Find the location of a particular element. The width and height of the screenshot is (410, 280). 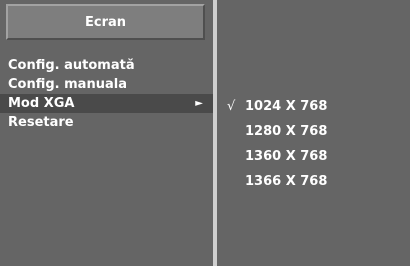

resolution-option-1360x768: 1360 X 768 is located at coordinates (312, 160).